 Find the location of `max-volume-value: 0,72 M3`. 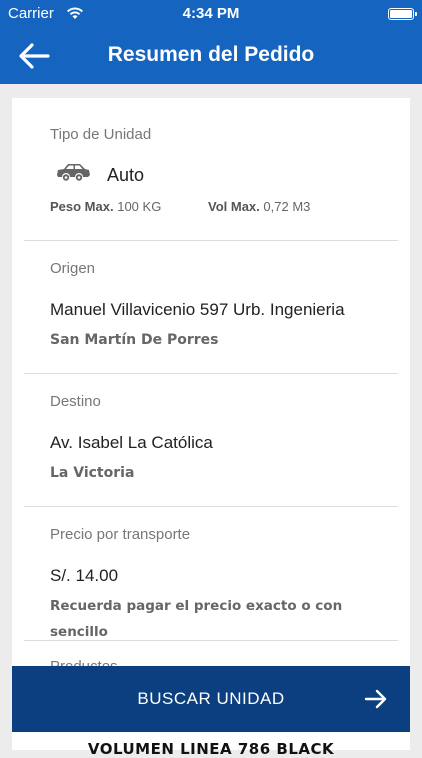

max-volume-value: 0,72 M3 is located at coordinates (287, 206).